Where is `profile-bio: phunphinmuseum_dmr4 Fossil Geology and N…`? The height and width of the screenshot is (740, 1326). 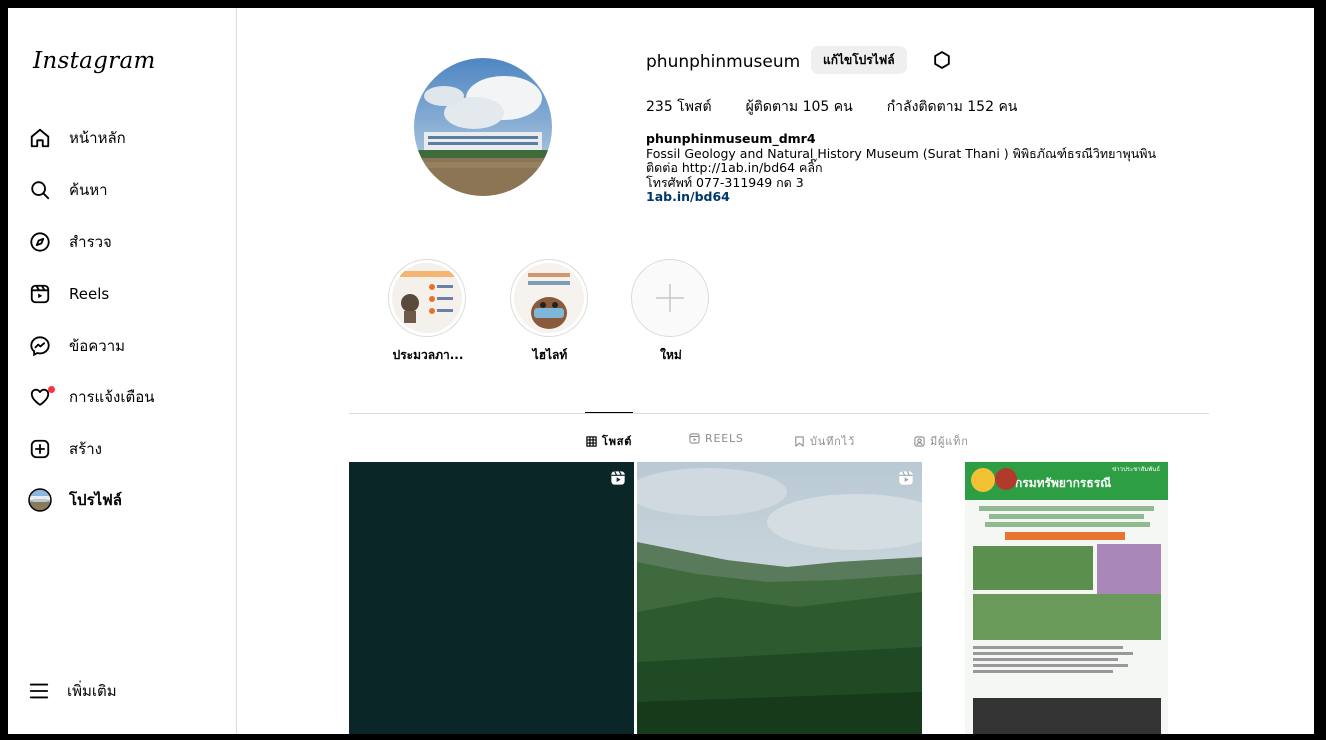
profile-bio: phunphinmuseum_dmr4 Fossil Geology and N… is located at coordinates (901, 168).